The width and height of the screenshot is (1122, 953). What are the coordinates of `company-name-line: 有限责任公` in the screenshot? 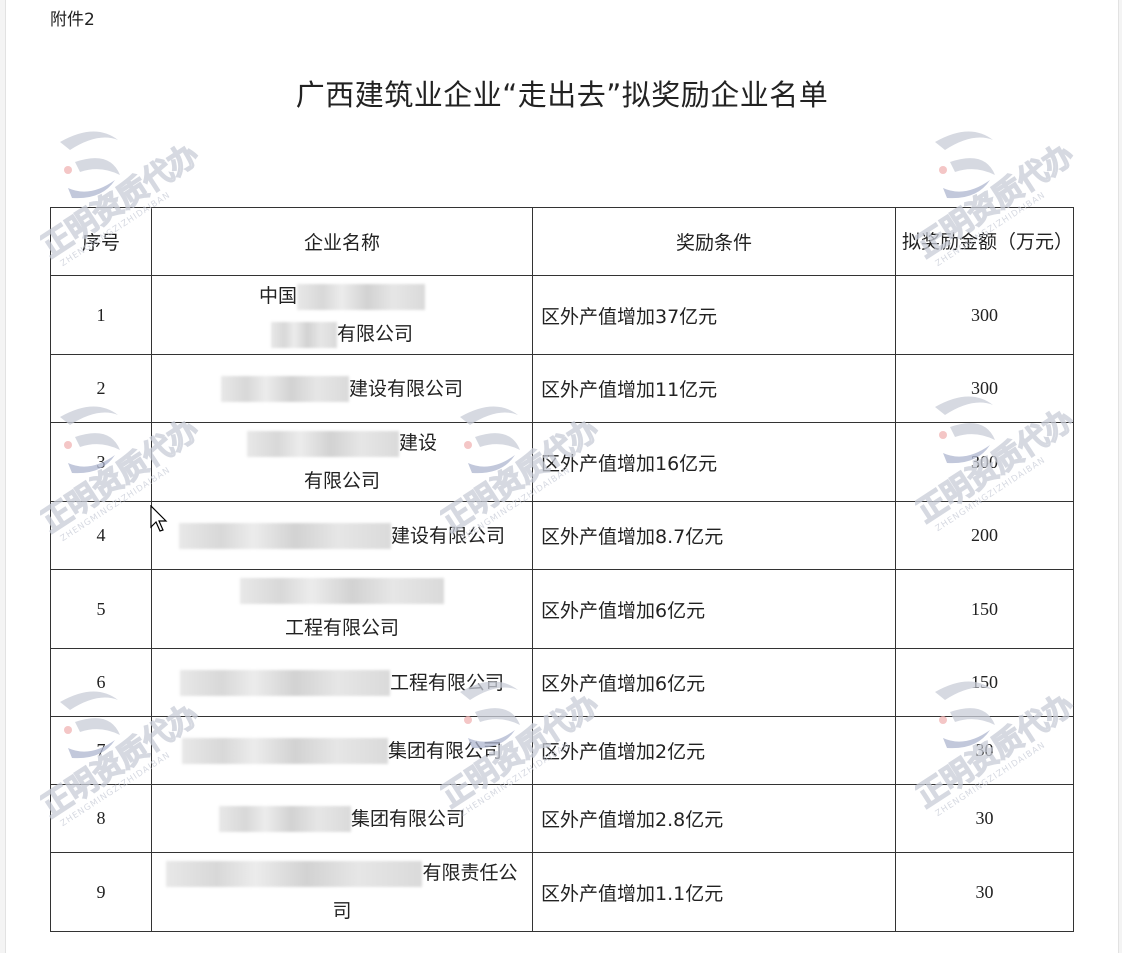 It's located at (342, 873).